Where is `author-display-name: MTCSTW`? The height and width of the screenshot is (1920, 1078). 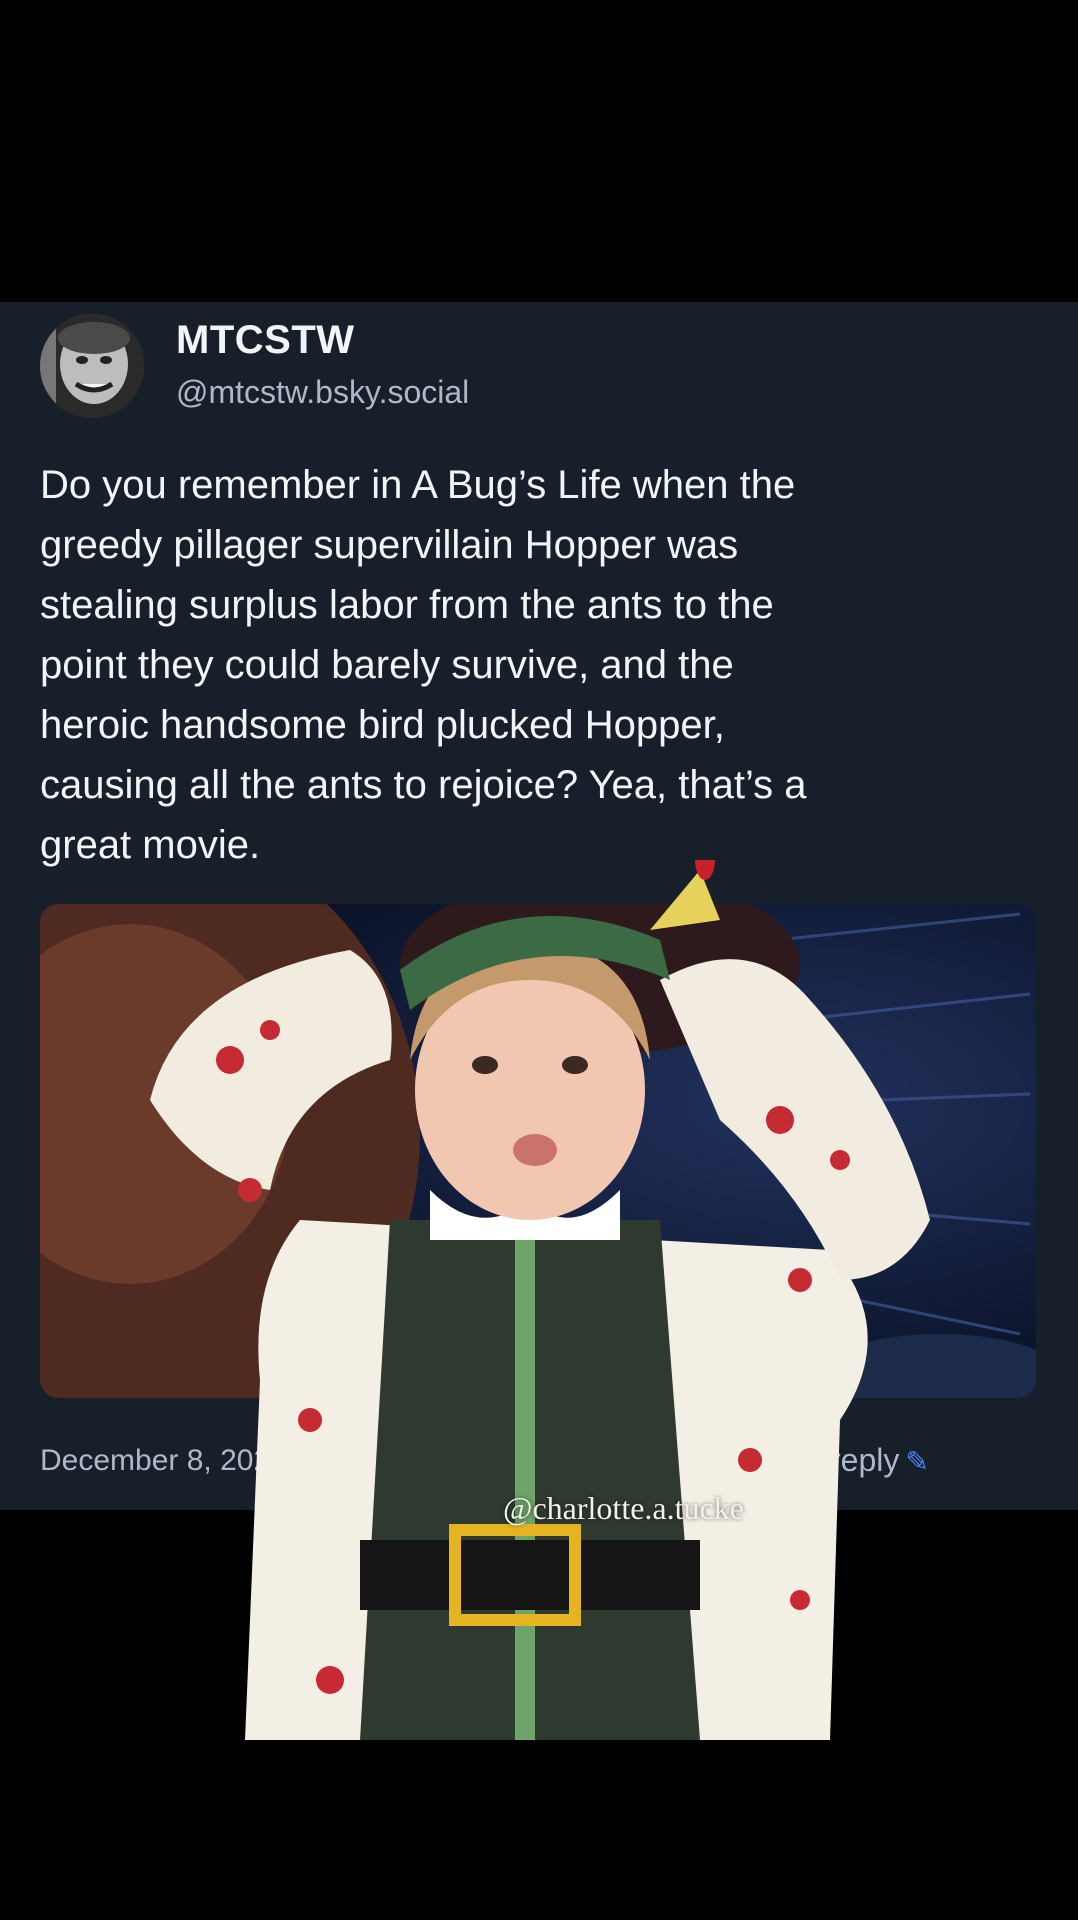
author-display-name: MTCSTW is located at coordinates (265, 340).